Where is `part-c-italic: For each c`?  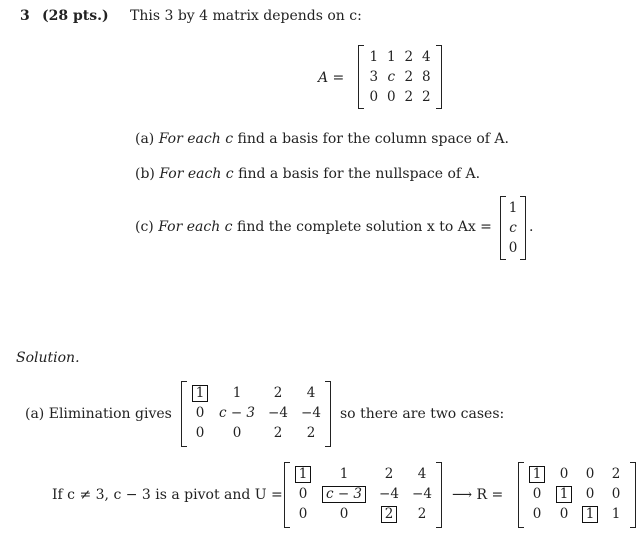 part-c-italic: For each c is located at coordinates (195, 227).